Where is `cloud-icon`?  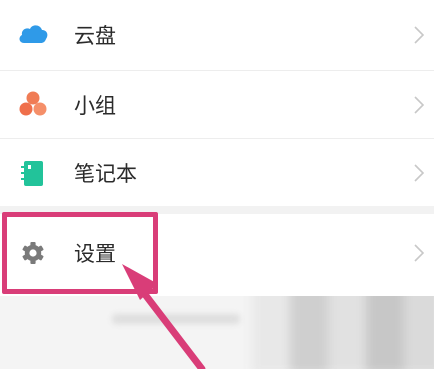 cloud-icon is located at coordinates (33, 34).